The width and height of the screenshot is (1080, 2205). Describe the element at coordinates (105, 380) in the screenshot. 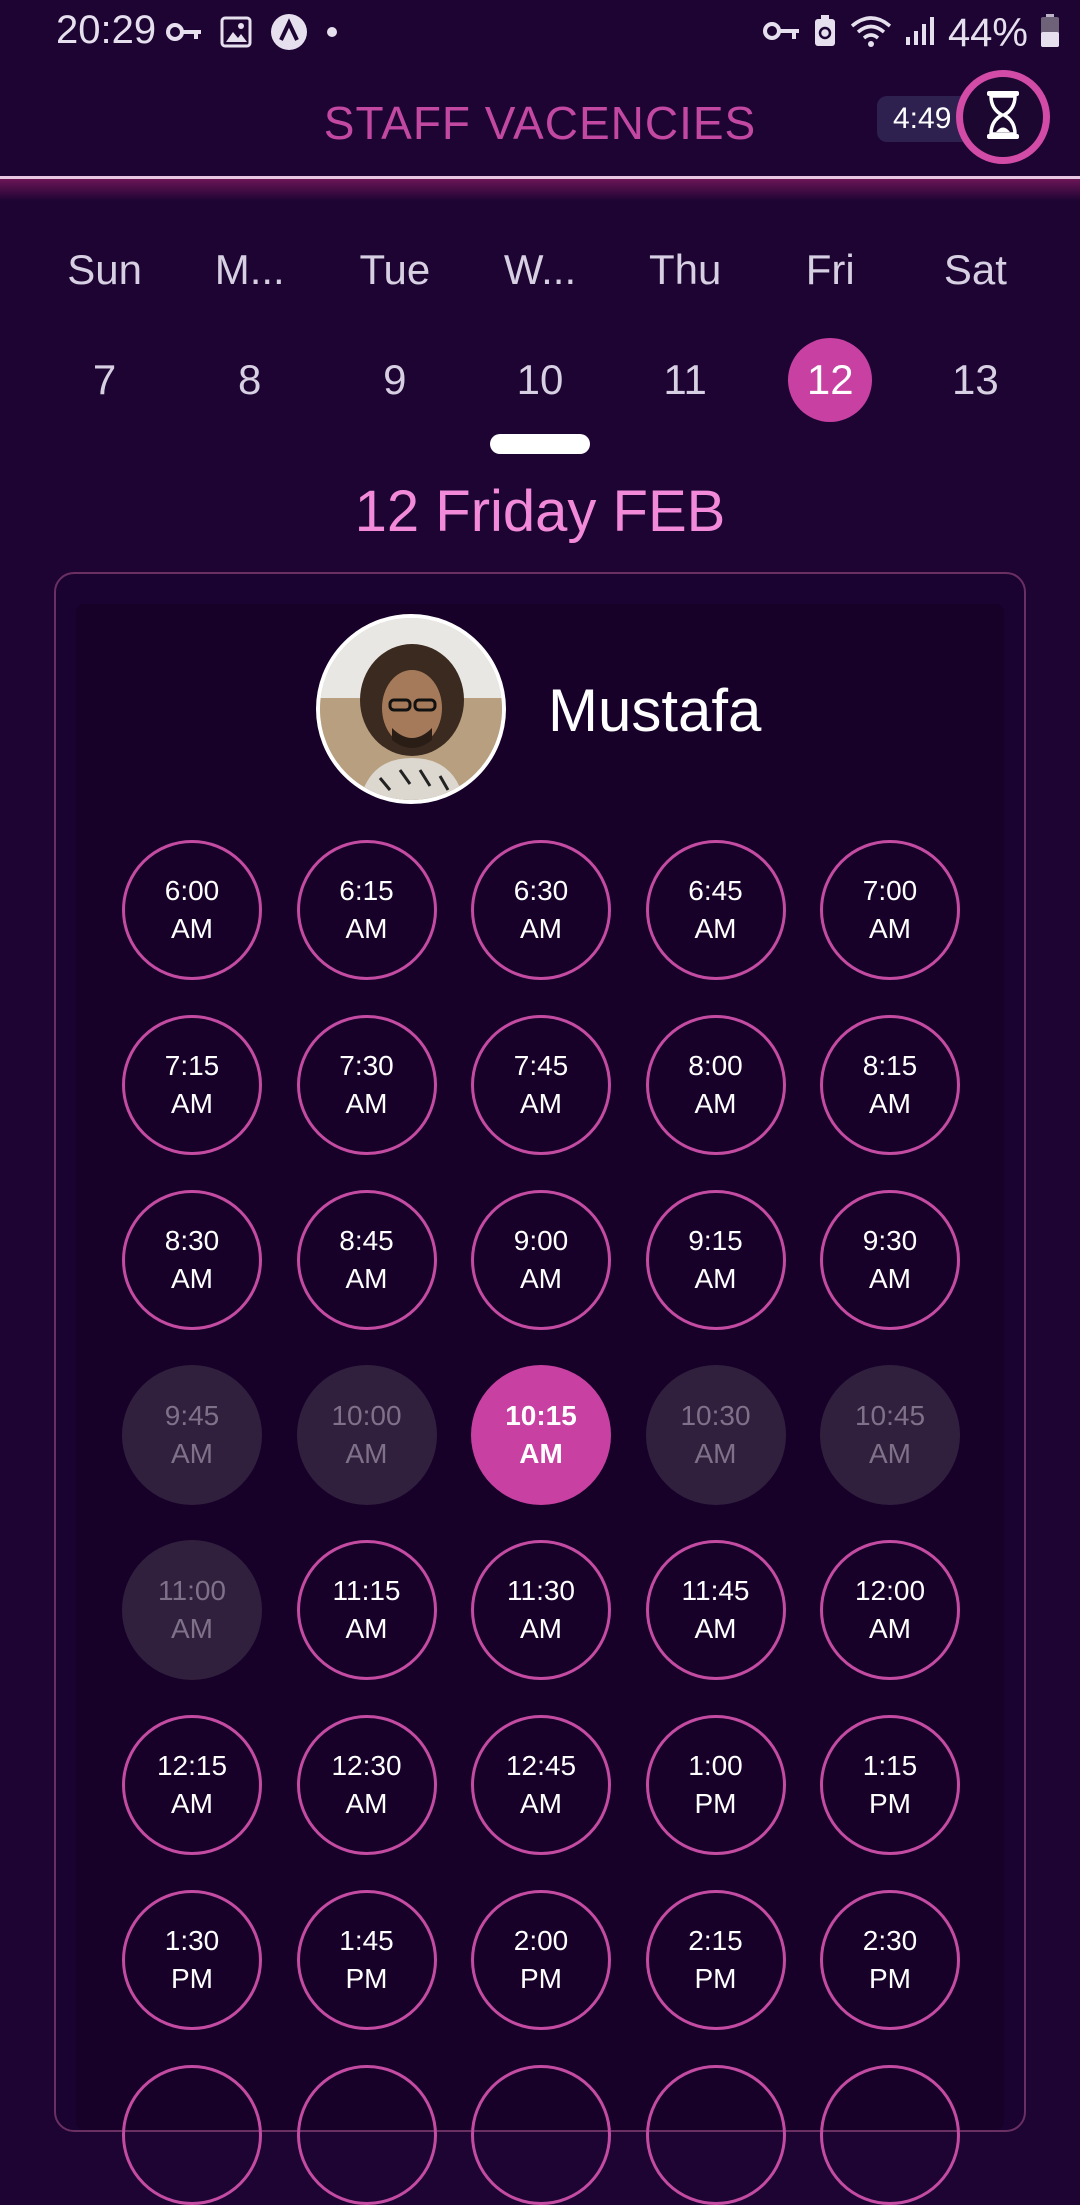

I see `day-number: 7` at that location.